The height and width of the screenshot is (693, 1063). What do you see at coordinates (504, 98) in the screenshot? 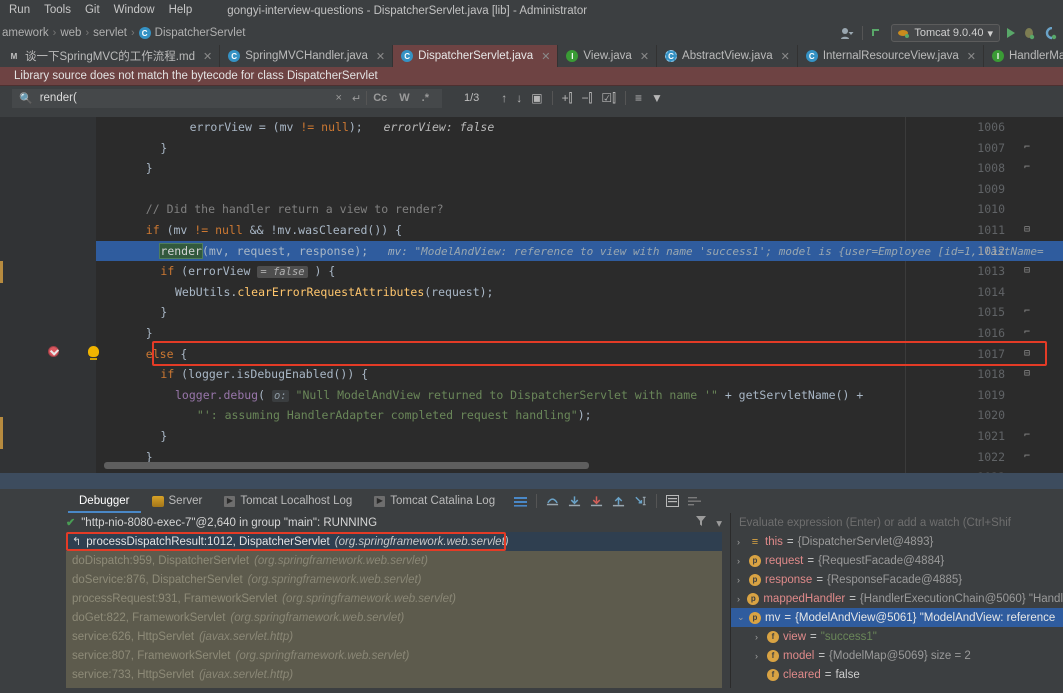
I see `find-prev-icon: ↑` at bounding box center [504, 98].